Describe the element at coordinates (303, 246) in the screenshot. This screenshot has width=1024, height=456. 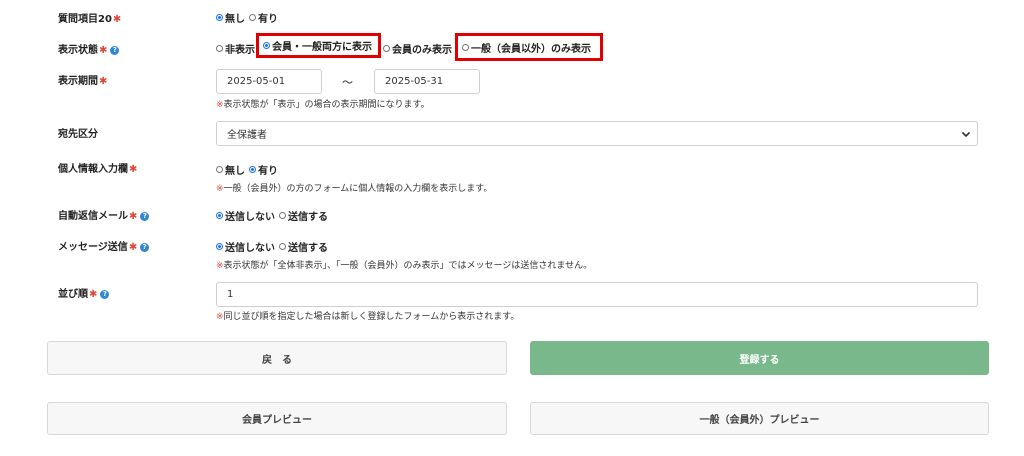
I see `message-send-option-yes: 送信する` at that location.